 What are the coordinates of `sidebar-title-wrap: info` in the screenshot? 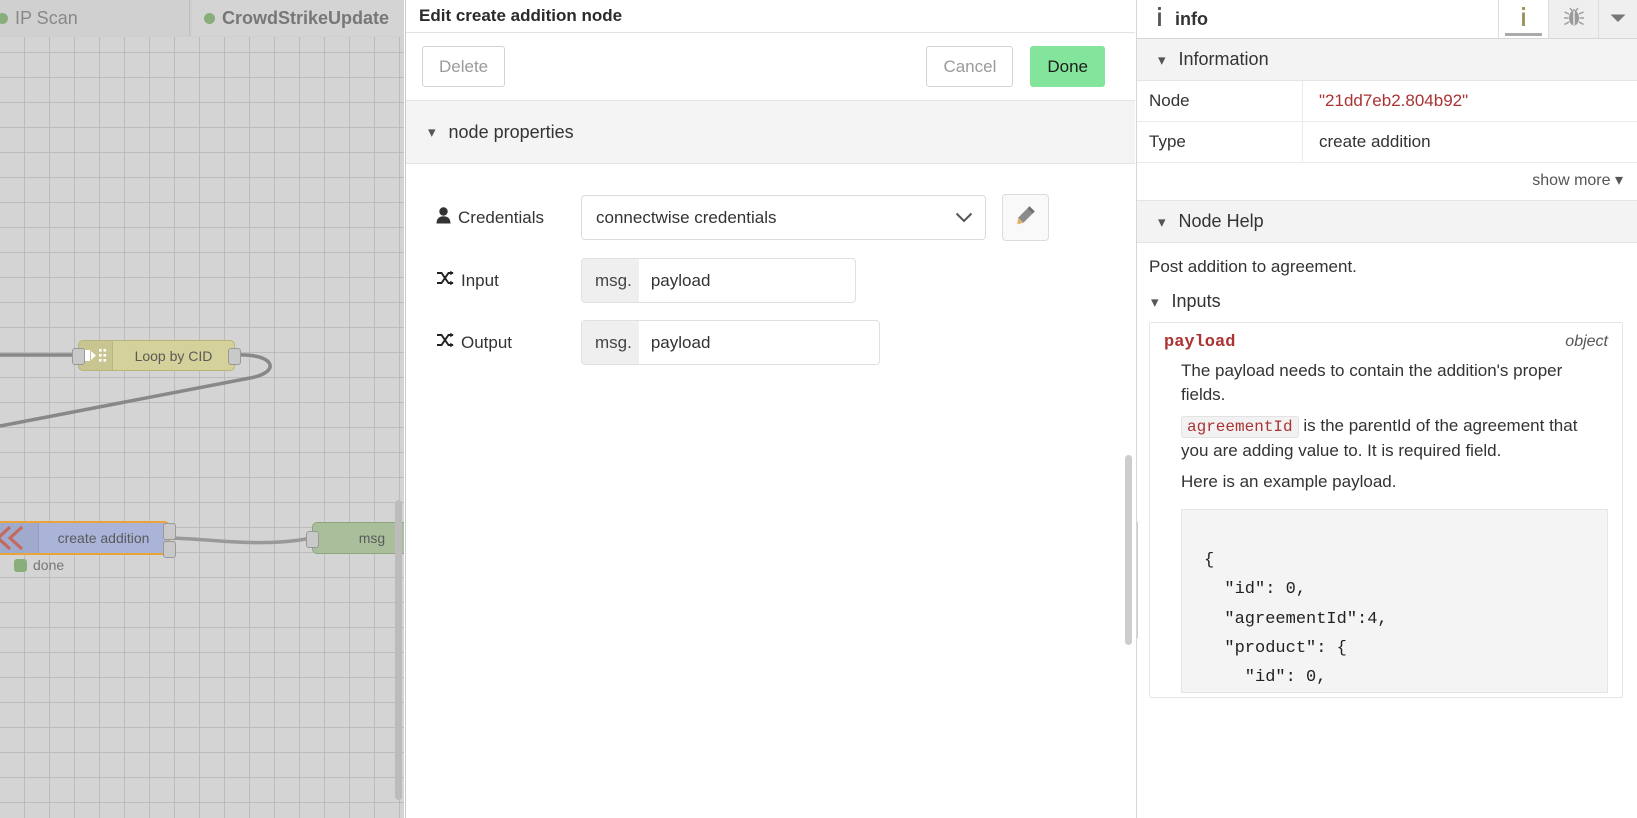 It's located at (1317, 19).